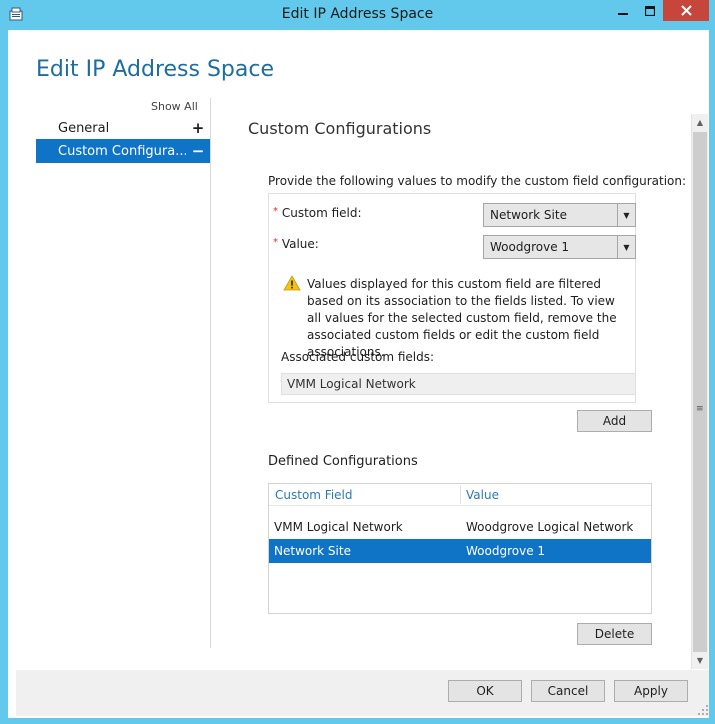 This screenshot has width=715, height=724. I want to click on associated-fields-value: VMM Logical Network, so click(458, 384).